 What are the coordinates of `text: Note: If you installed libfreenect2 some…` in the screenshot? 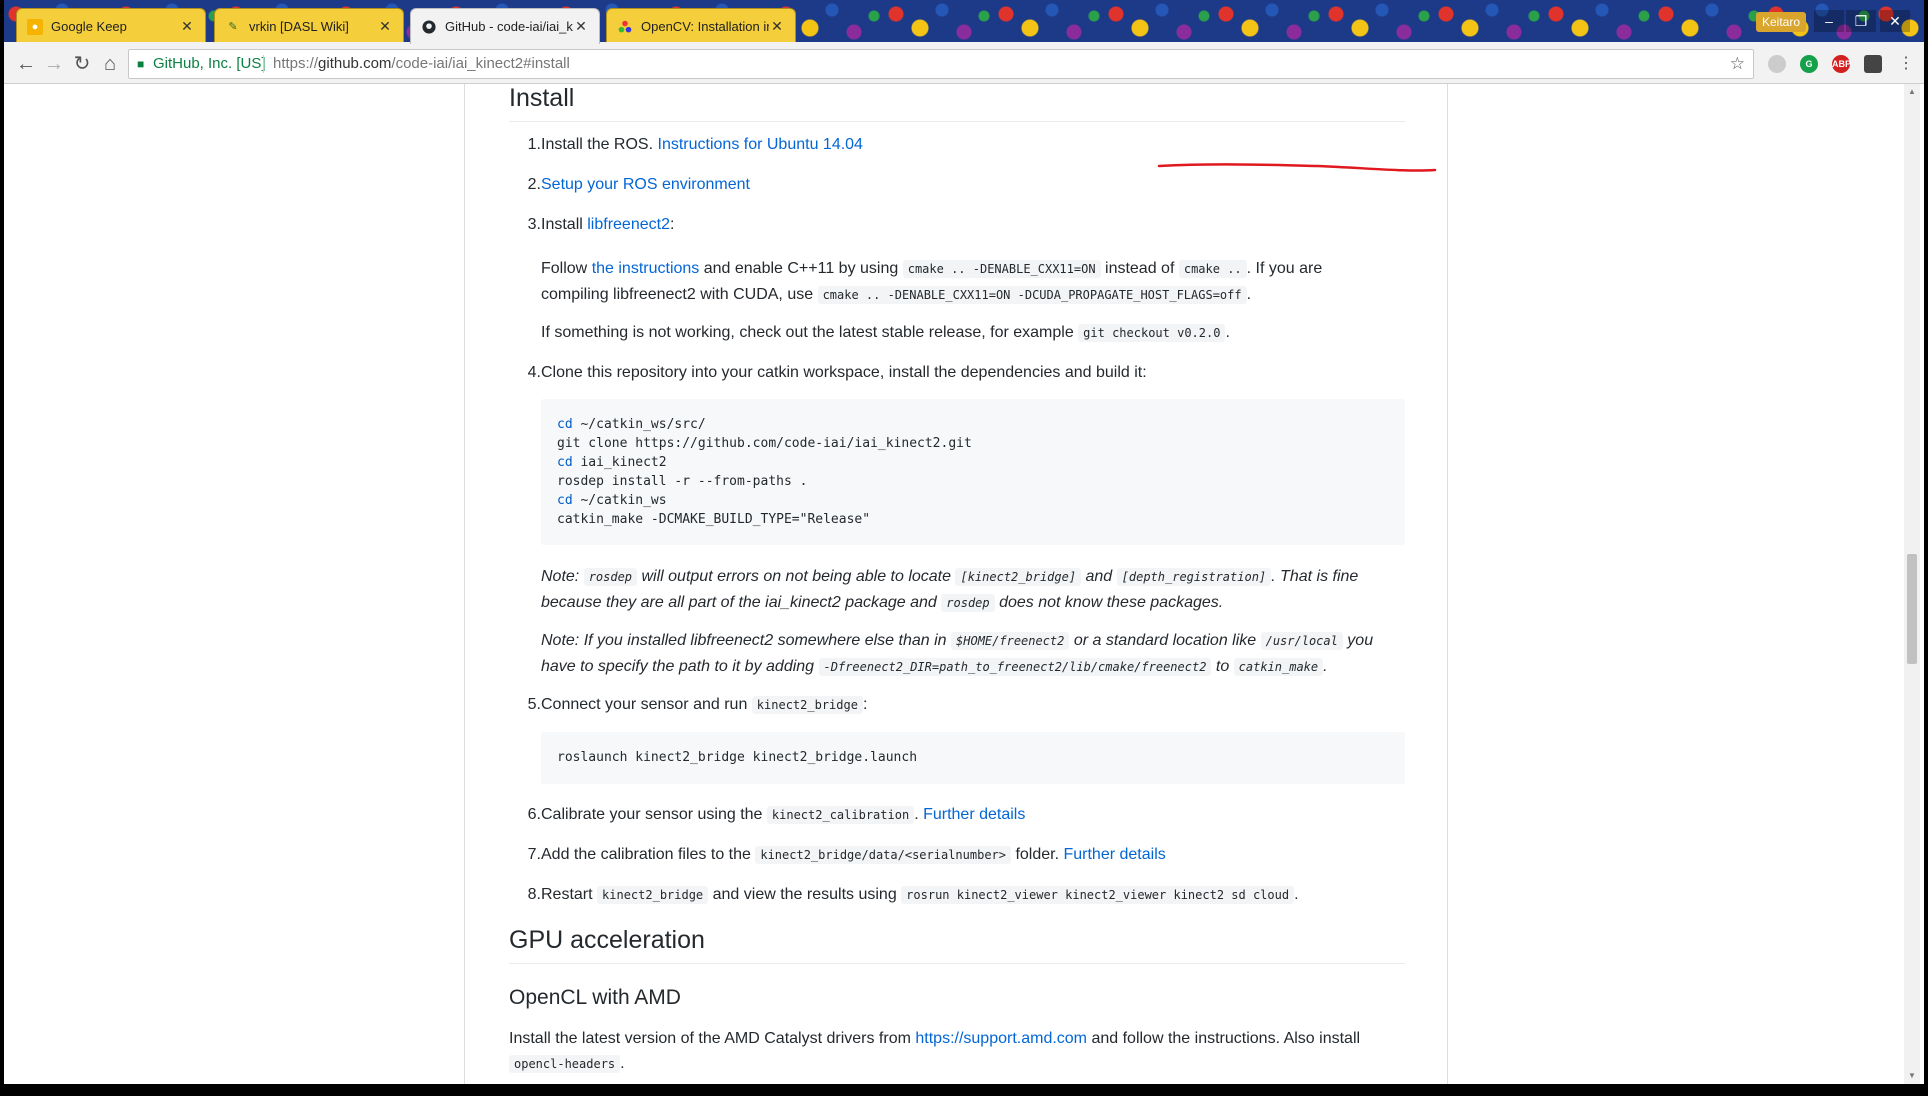 It's located at (746, 640).